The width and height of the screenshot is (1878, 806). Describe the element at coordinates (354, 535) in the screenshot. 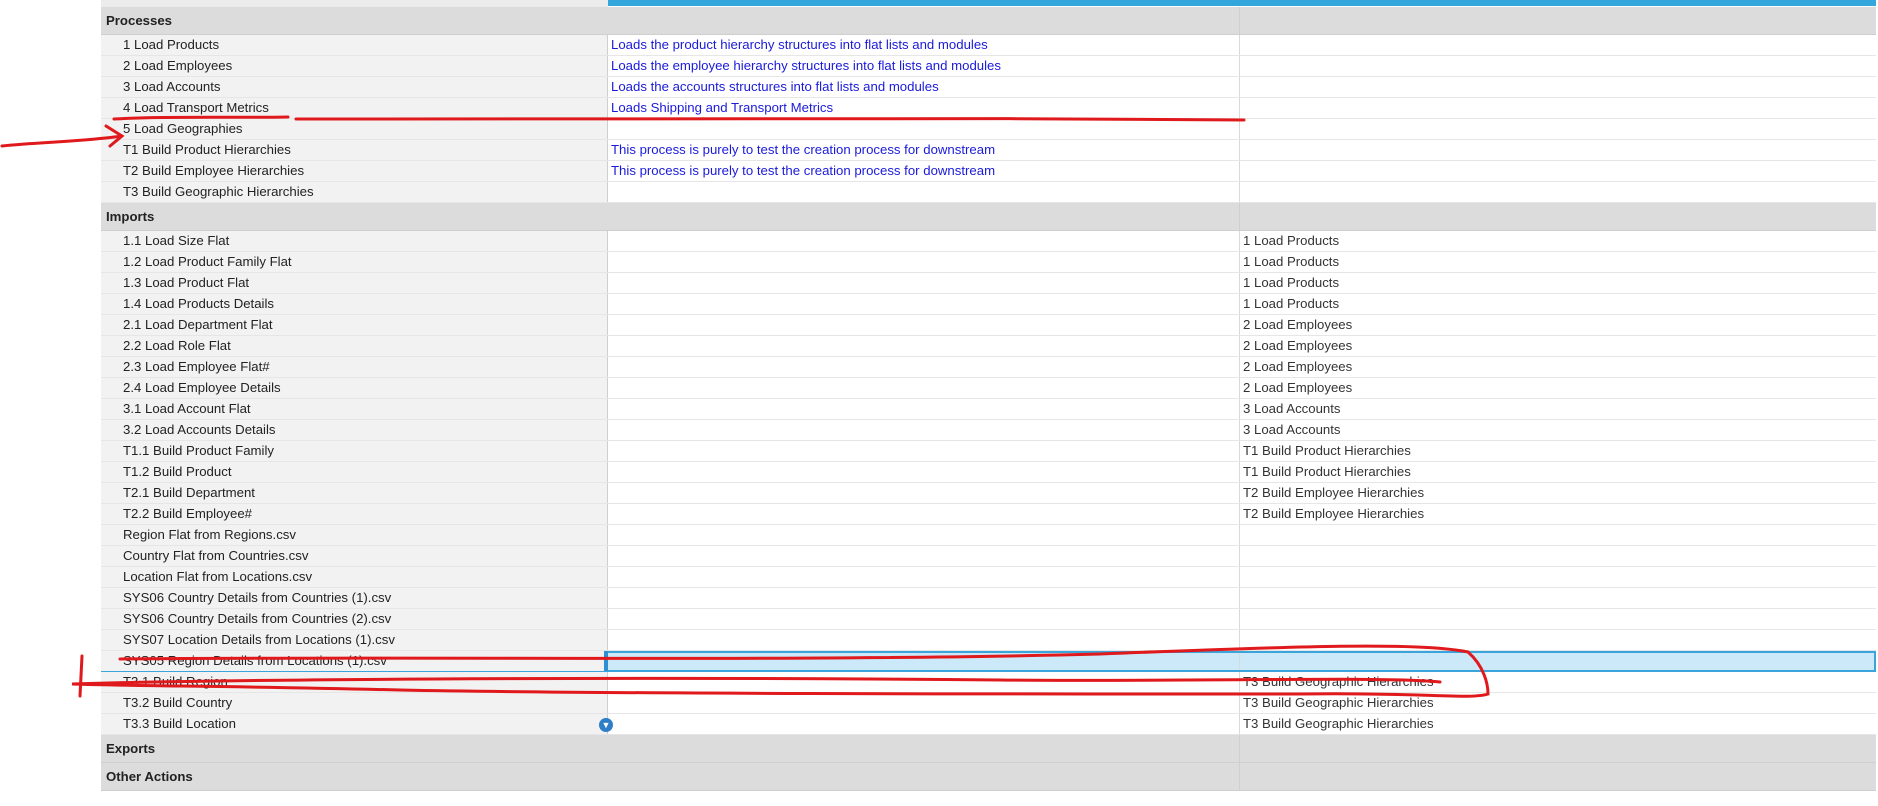

I see `action-name-cell: Region Flat from Regions.csv` at that location.